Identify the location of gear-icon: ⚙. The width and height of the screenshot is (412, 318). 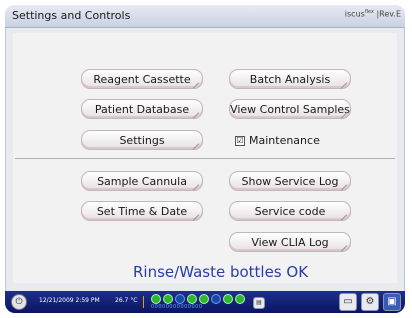
(370, 302).